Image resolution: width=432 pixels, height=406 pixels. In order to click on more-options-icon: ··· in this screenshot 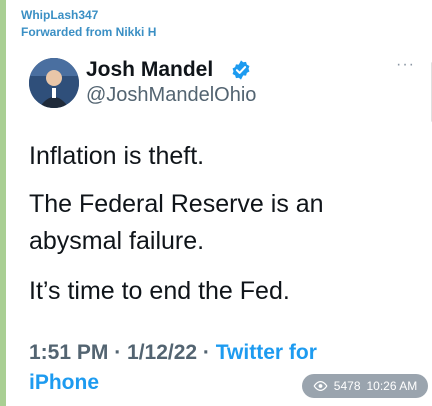, I will do `click(405, 65)`.